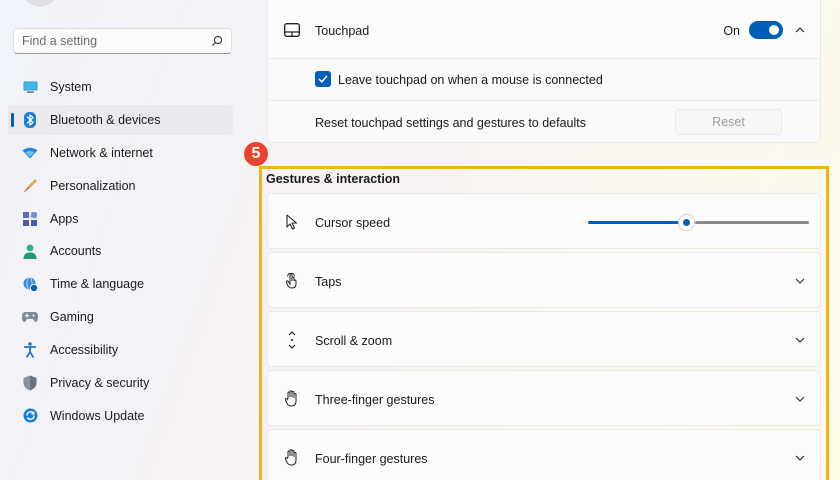 The width and height of the screenshot is (840, 480). What do you see at coordinates (30, 251) in the screenshot?
I see `person-icon` at bounding box center [30, 251].